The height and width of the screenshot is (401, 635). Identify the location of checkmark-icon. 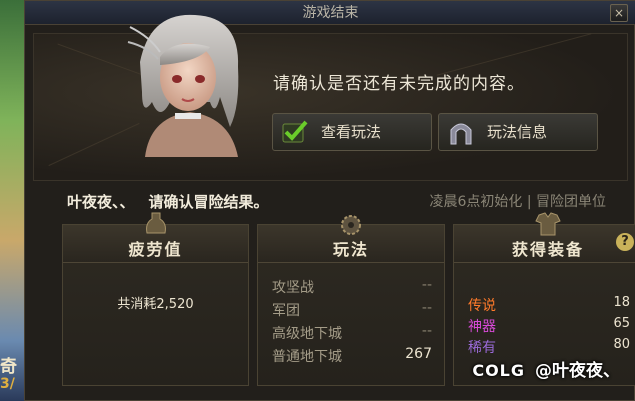
(295, 131).